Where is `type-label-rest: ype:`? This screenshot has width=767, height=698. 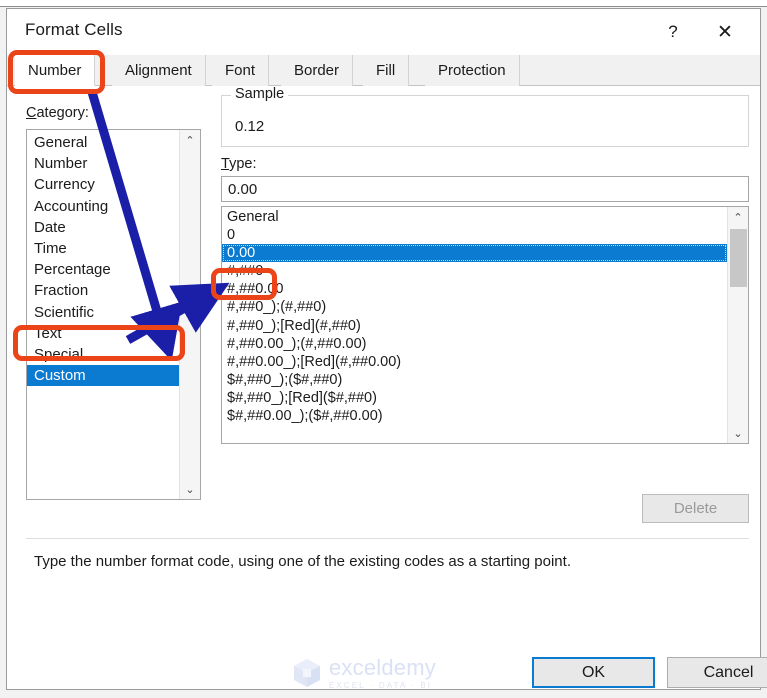 type-label-rest: ype: is located at coordinates (243, 164).